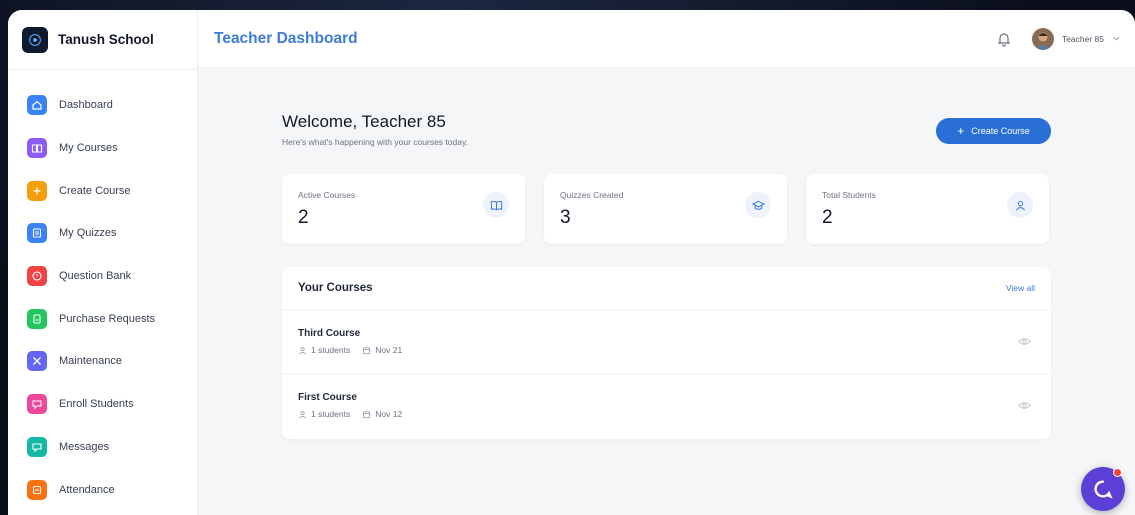 Image resolution: width=1135 pixels, height=515 pixels. What do you see at coordinates (758, 205) in the screenshot?
I see `graduation-cap-icon` at bounding box center [758, 205].